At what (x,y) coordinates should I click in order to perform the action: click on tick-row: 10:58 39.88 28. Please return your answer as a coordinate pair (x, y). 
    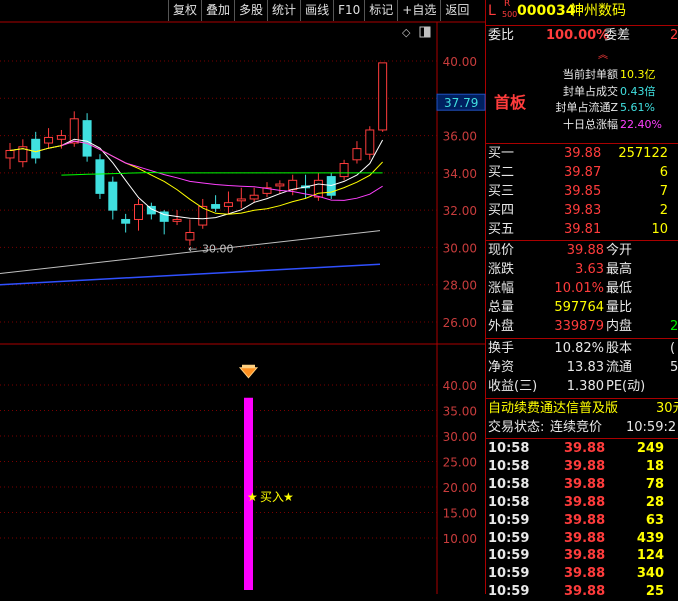
    Looking at the image, I should click on (582, 503).